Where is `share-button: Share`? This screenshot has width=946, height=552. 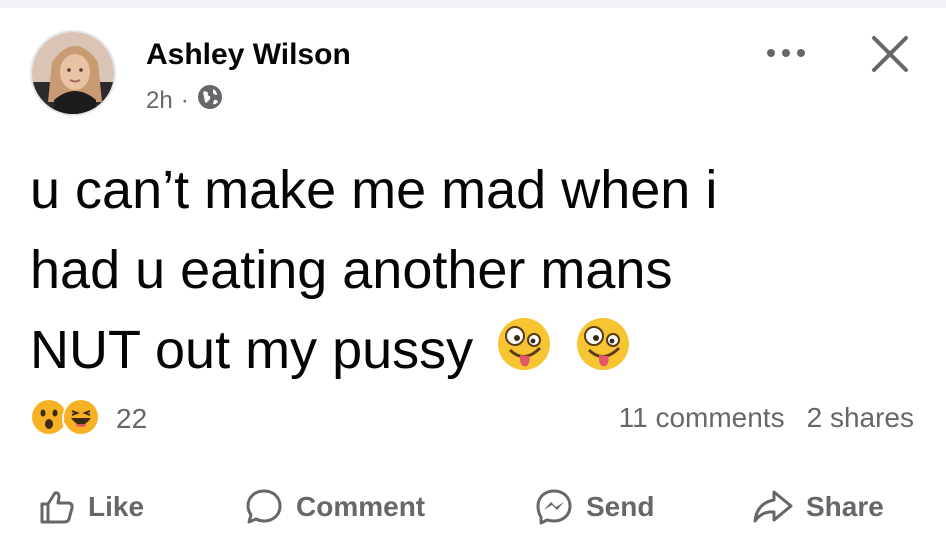
share-button: Share is located at coordinates (818, 507).